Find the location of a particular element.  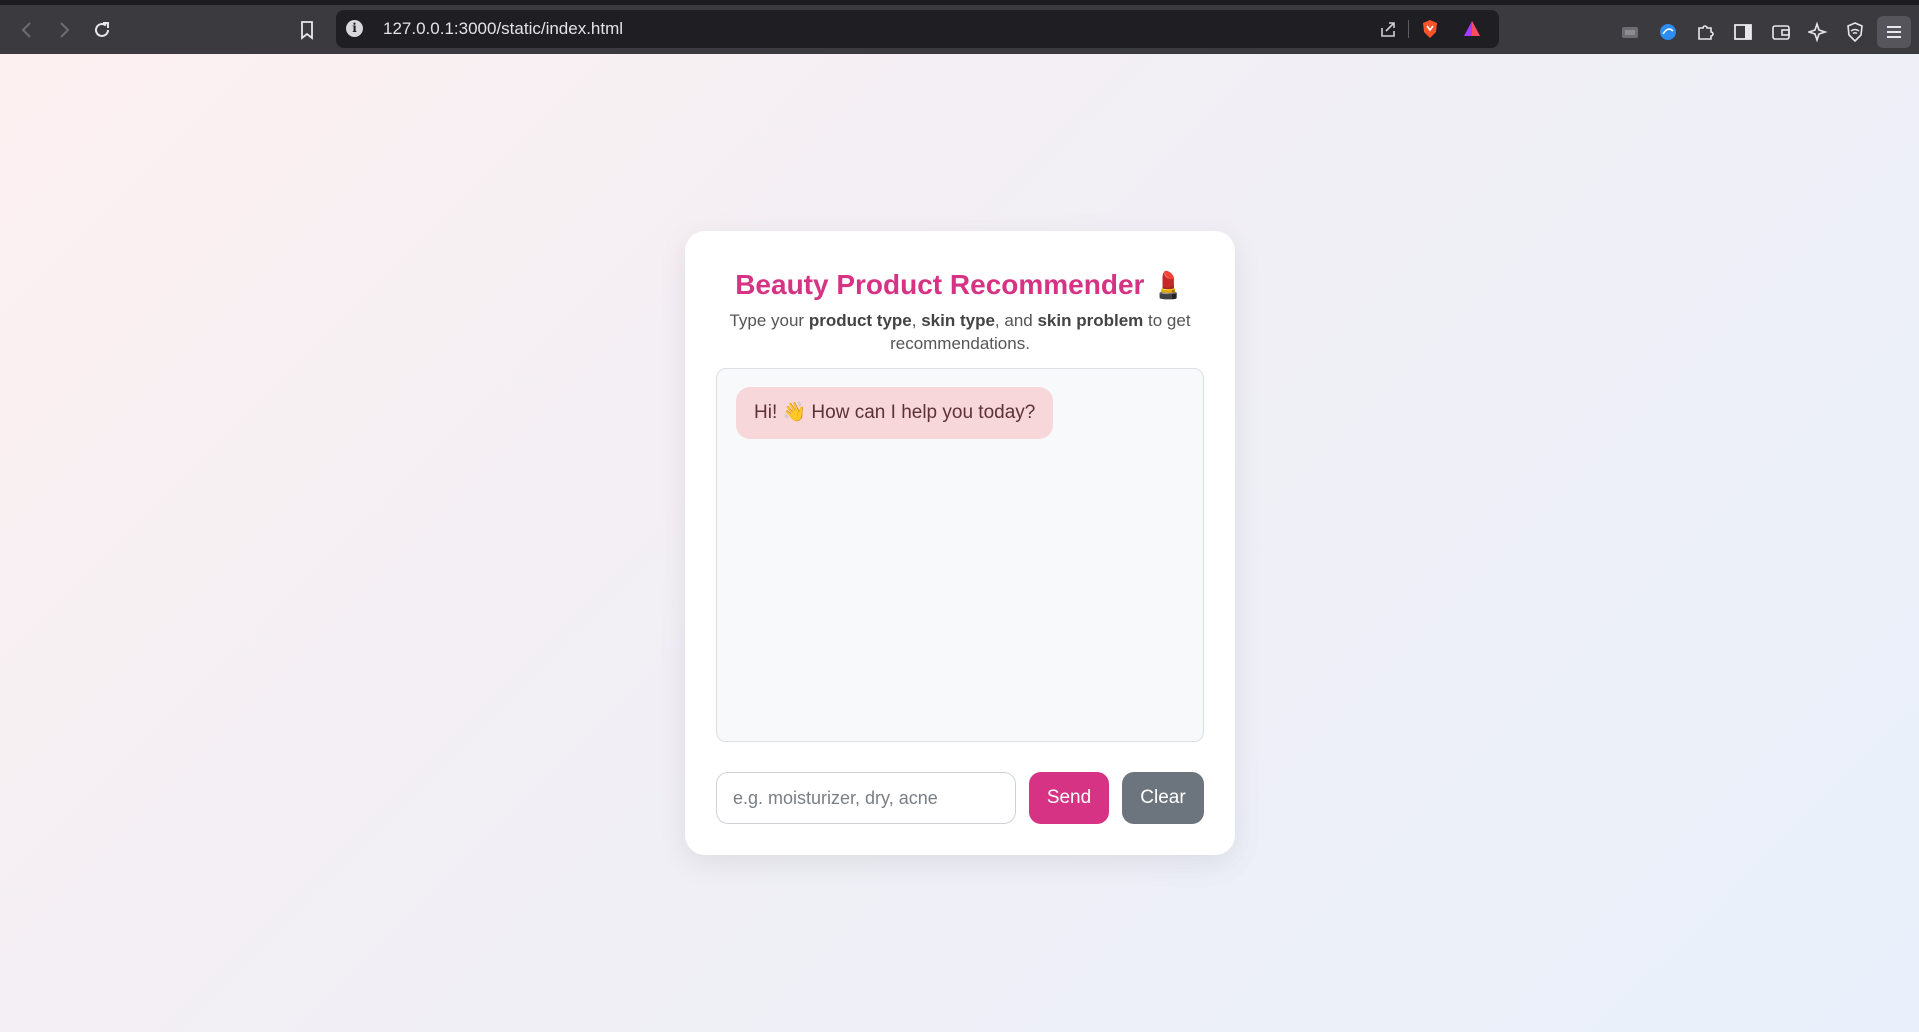

brave-rewards-icon is located at coordinates (1472, 29).